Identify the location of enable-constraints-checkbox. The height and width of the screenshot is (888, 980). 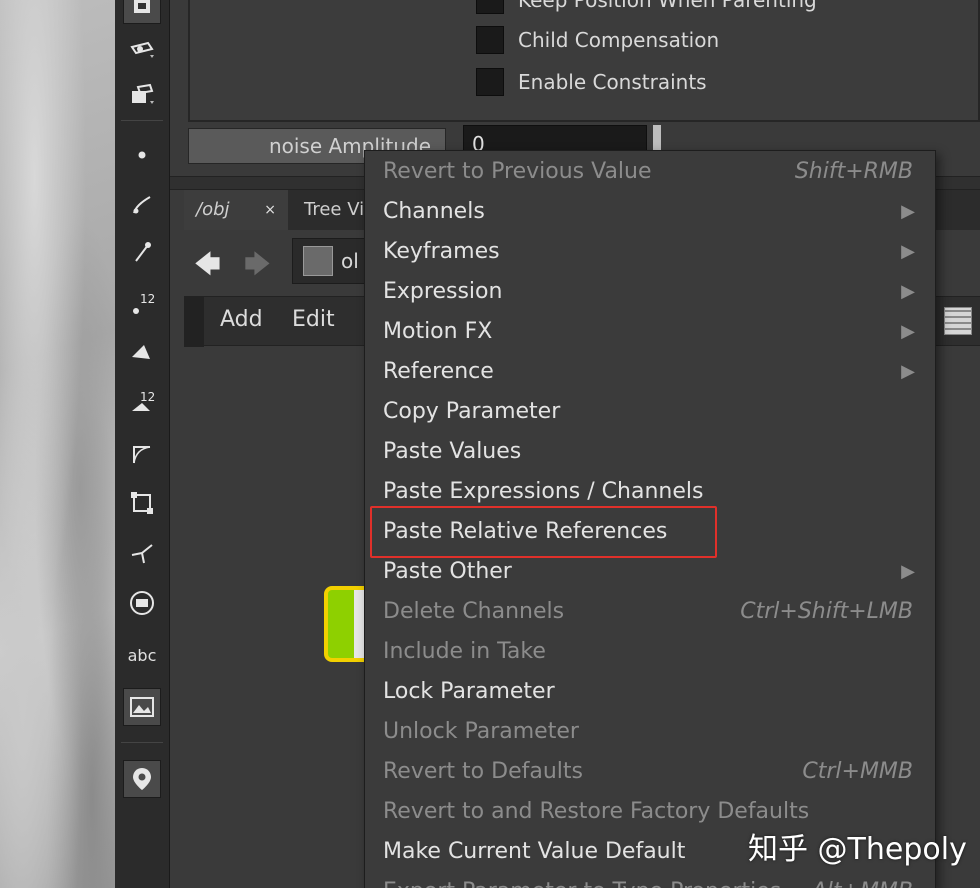
(490, 82).